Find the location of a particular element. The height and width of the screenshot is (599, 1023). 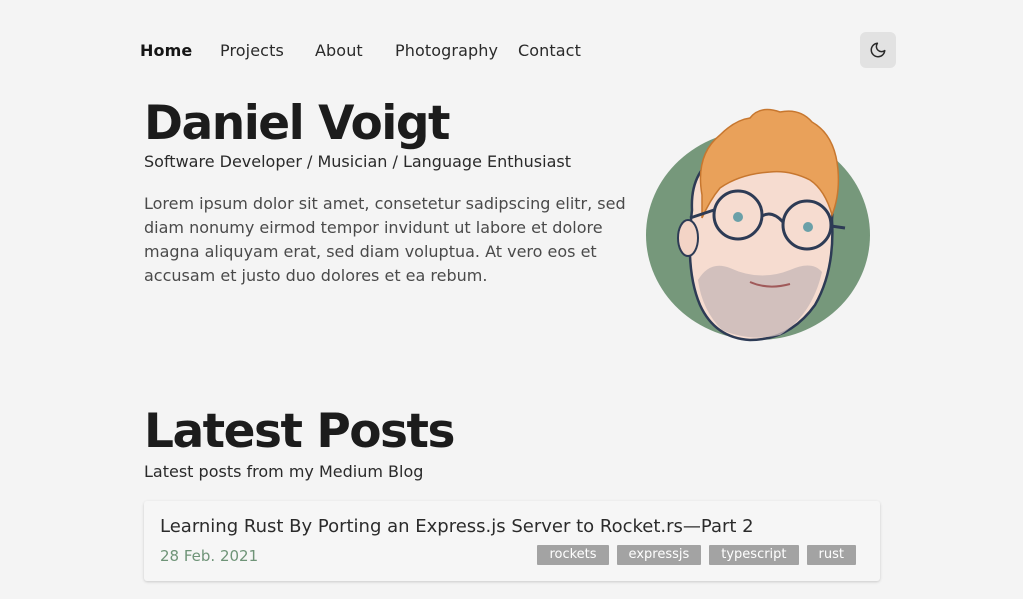

nav-about: About is located at coordinates (355, 50).